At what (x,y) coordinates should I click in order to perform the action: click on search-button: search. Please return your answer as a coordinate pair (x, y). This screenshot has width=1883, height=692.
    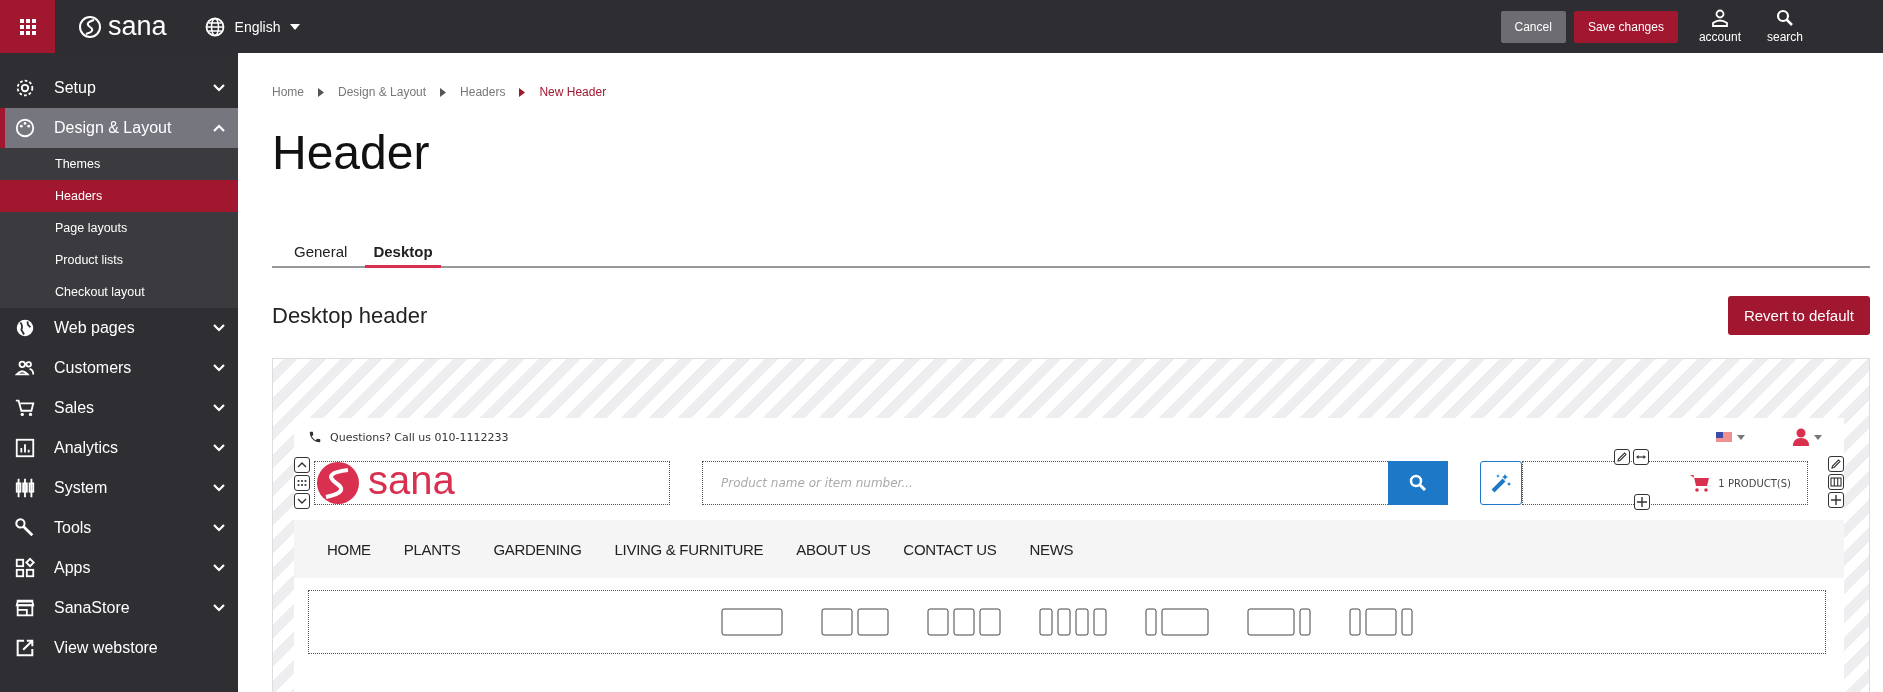
    Looking at the image, I should click on (1784, 26).